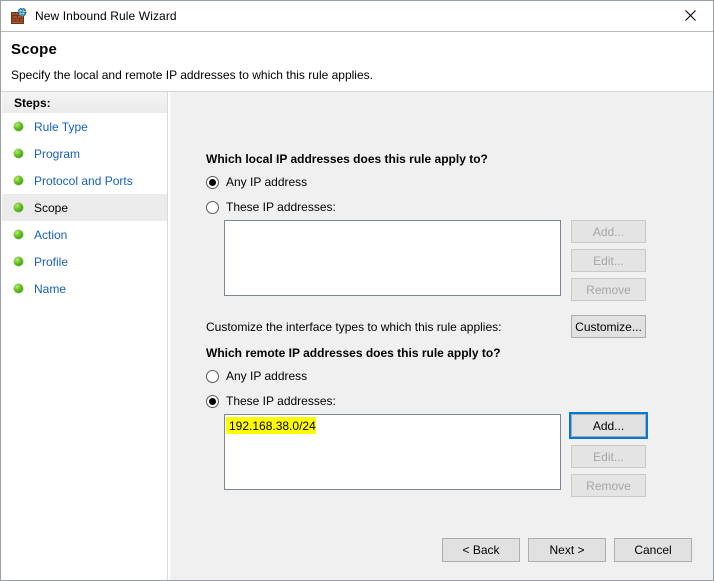 The height and width of the screenshot is (581, 714). What do you see at coordinates (19, 15) in the screenshot?
I see `firewall-globe-icon` at bounding box center [19, 15].